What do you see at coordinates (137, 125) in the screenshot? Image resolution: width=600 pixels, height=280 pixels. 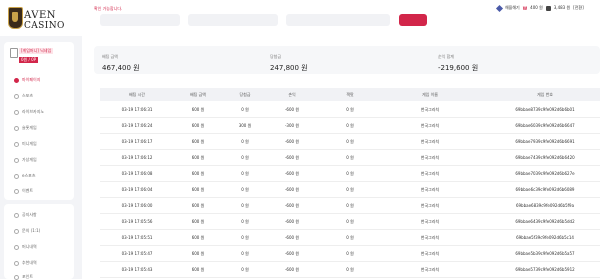 I see `cell-bet-time: 03-19 17:06:24` at bounding box center [137, 125].